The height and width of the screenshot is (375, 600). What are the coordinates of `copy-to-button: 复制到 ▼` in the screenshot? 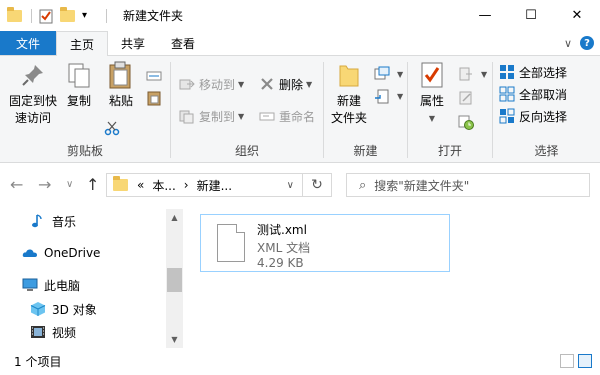 It's located at (211, 116).